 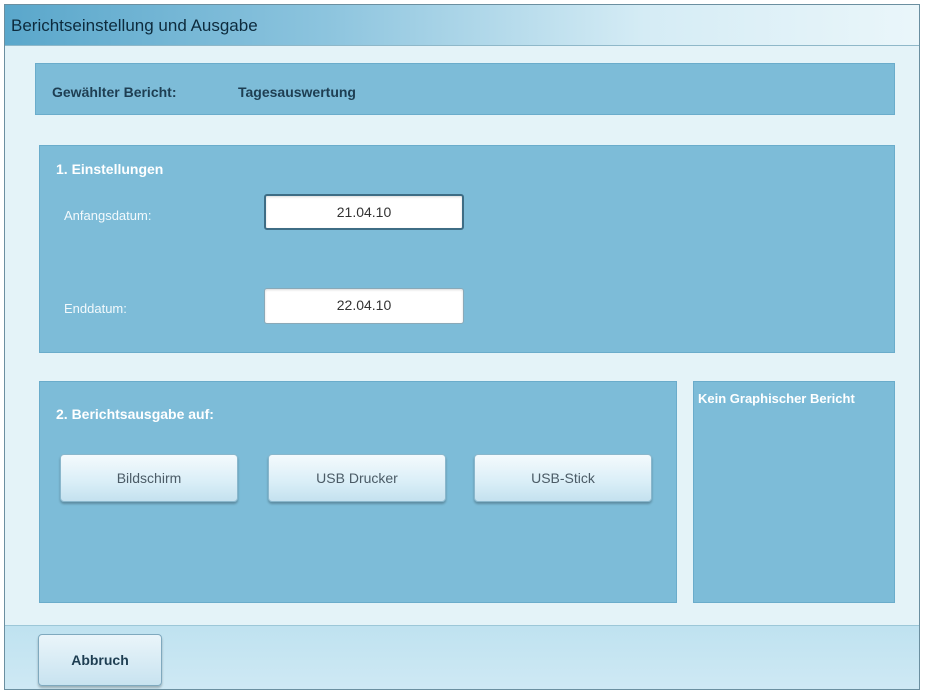 I want to click on settings-heading: 1. Einstellungen, so click(x=110, y=169).